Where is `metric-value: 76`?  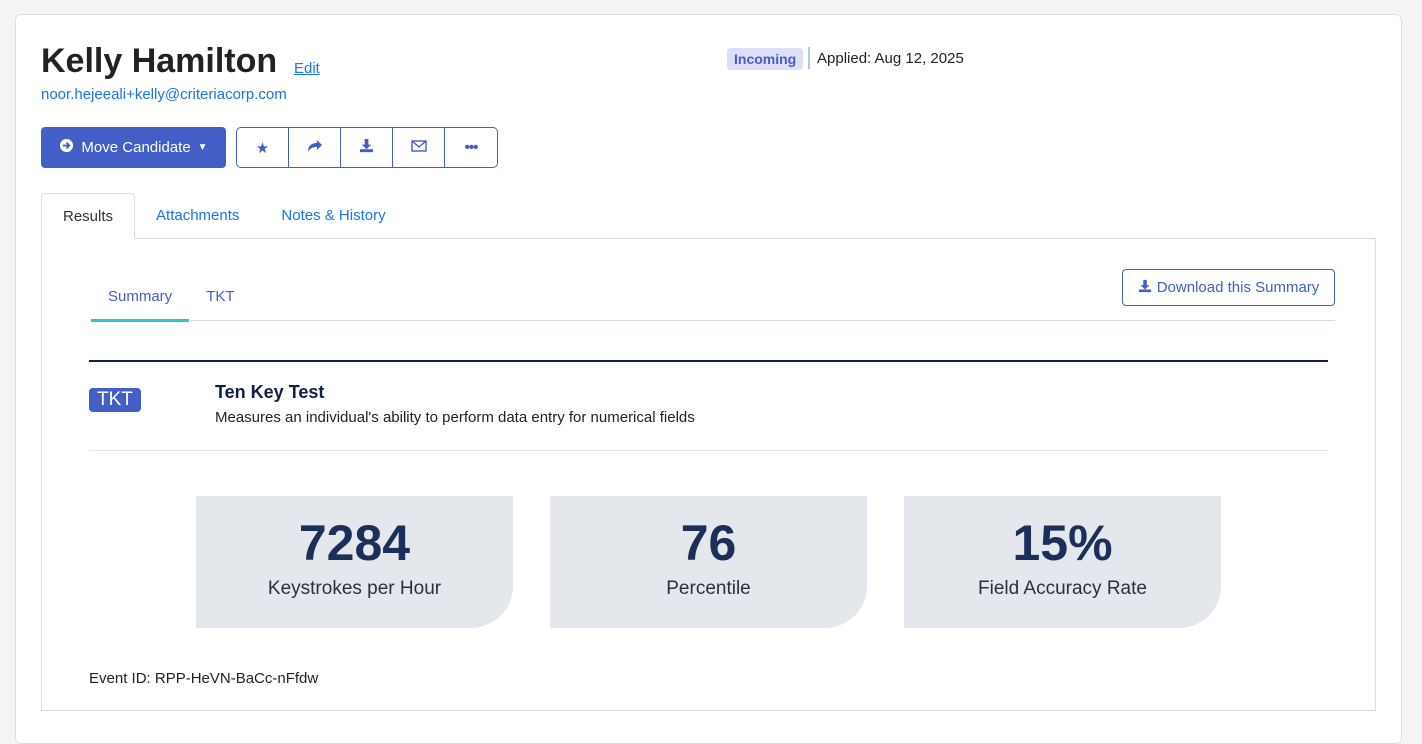
metric-value: 76 is located at coordinates (708, 543).